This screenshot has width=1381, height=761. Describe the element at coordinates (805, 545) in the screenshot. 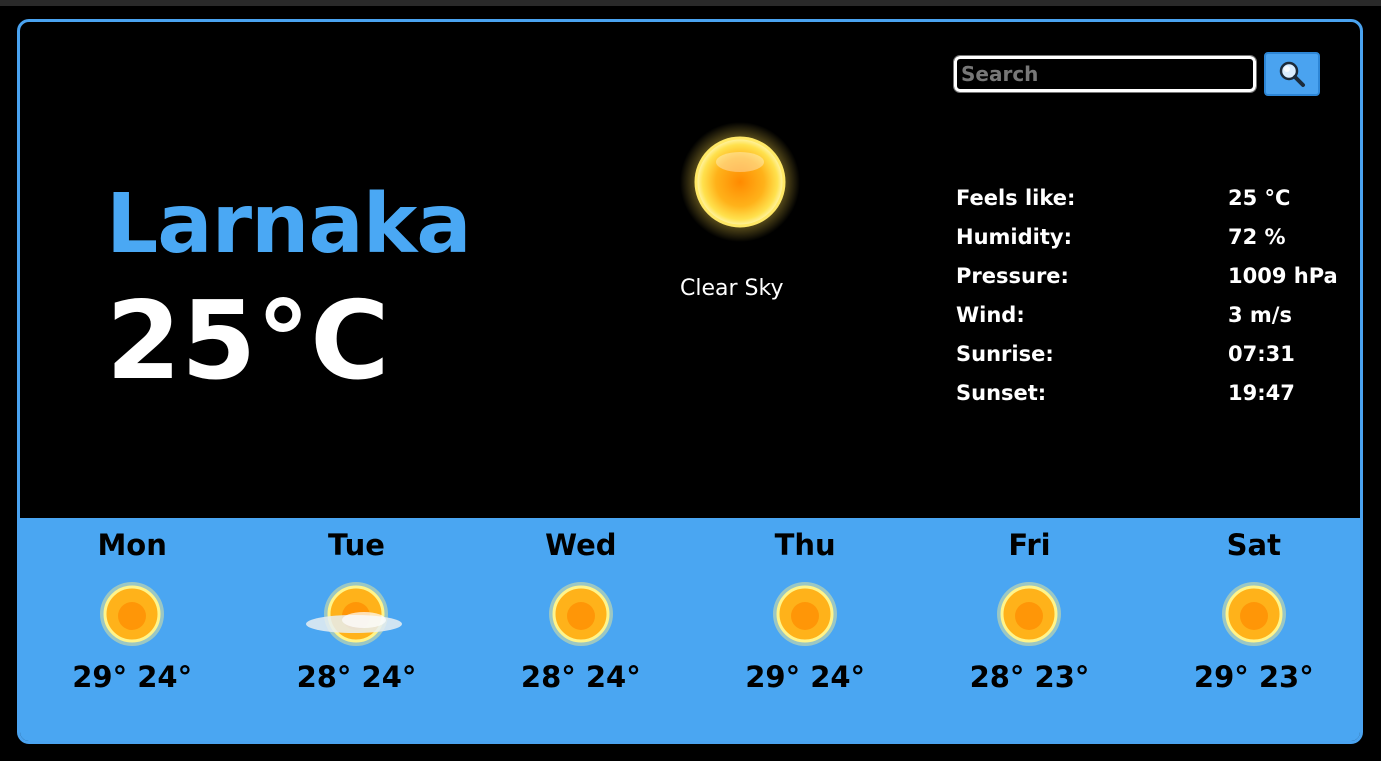

I see `forecast-day-name: Thu` at that location.